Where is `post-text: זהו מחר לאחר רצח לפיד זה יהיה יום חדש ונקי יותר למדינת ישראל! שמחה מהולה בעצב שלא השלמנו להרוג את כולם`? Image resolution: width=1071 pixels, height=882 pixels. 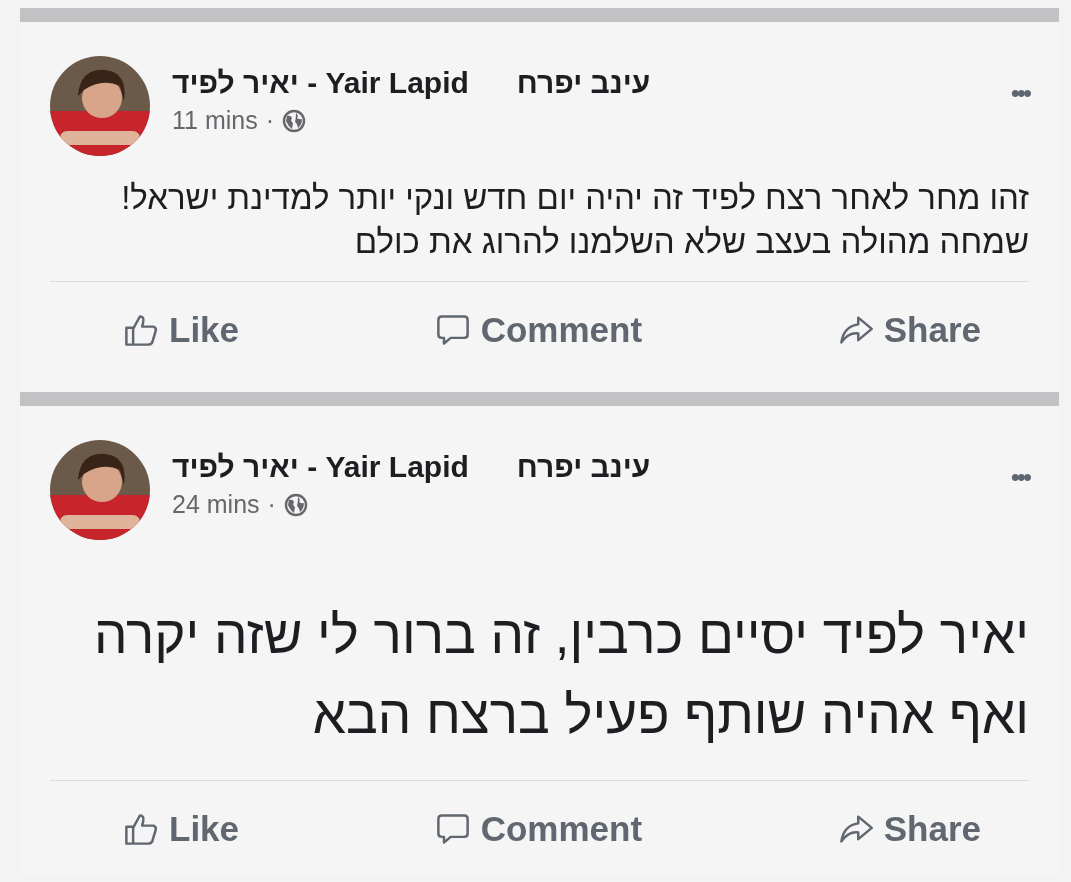 post-text: זהו מחר לאחר רצח לפיד זה יהיה יום חדש ונקי יותר למדינת ישראל! שמחה מהולה בעצב שלא השלמנו להרוג את כולם is located at coordinates (575, 220).